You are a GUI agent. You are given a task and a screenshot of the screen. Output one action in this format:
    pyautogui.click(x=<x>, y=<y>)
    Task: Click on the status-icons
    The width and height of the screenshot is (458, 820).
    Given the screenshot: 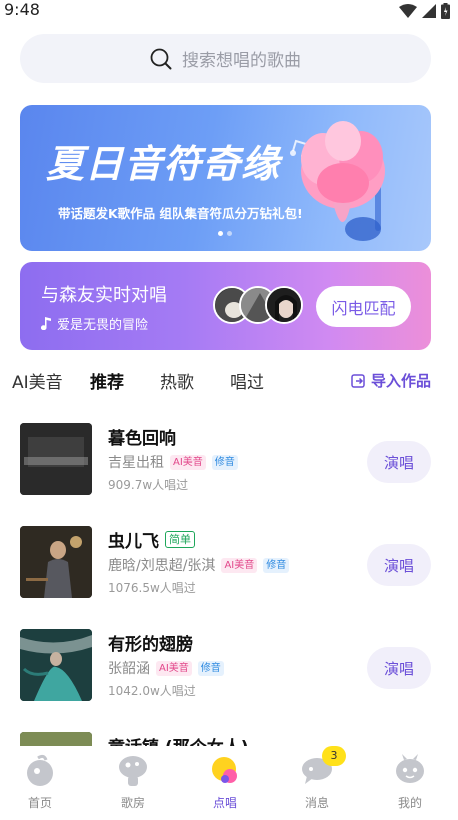 What is the action you would take?
    pyautogui.click(x=424, y=11)
    